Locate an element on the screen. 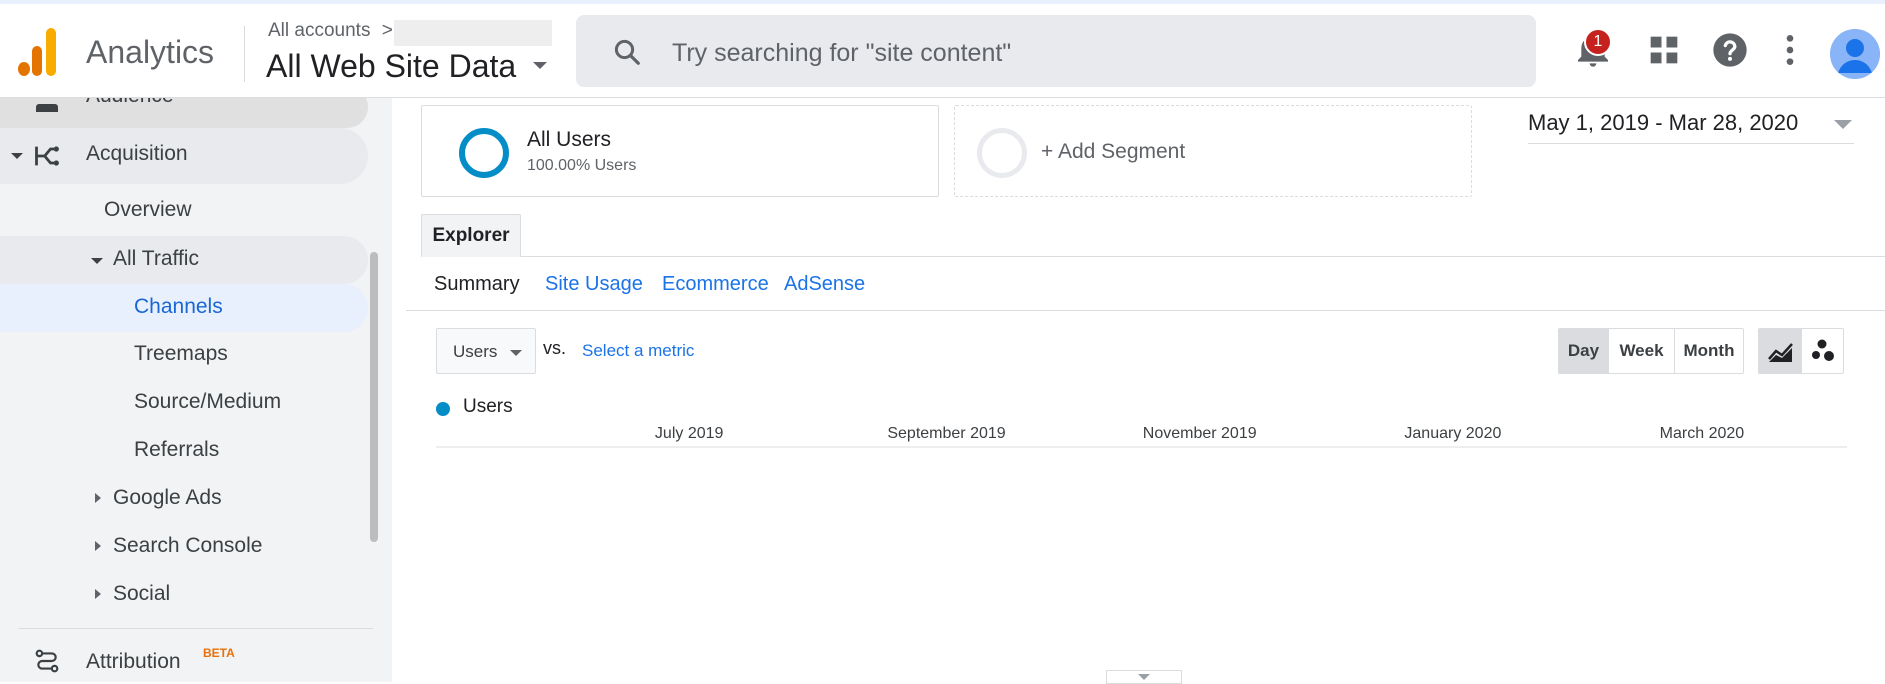 The width and height of the screenshot is (1885, 684). add-segment-label: + Add Segment is located at coordinates (1113, 151).